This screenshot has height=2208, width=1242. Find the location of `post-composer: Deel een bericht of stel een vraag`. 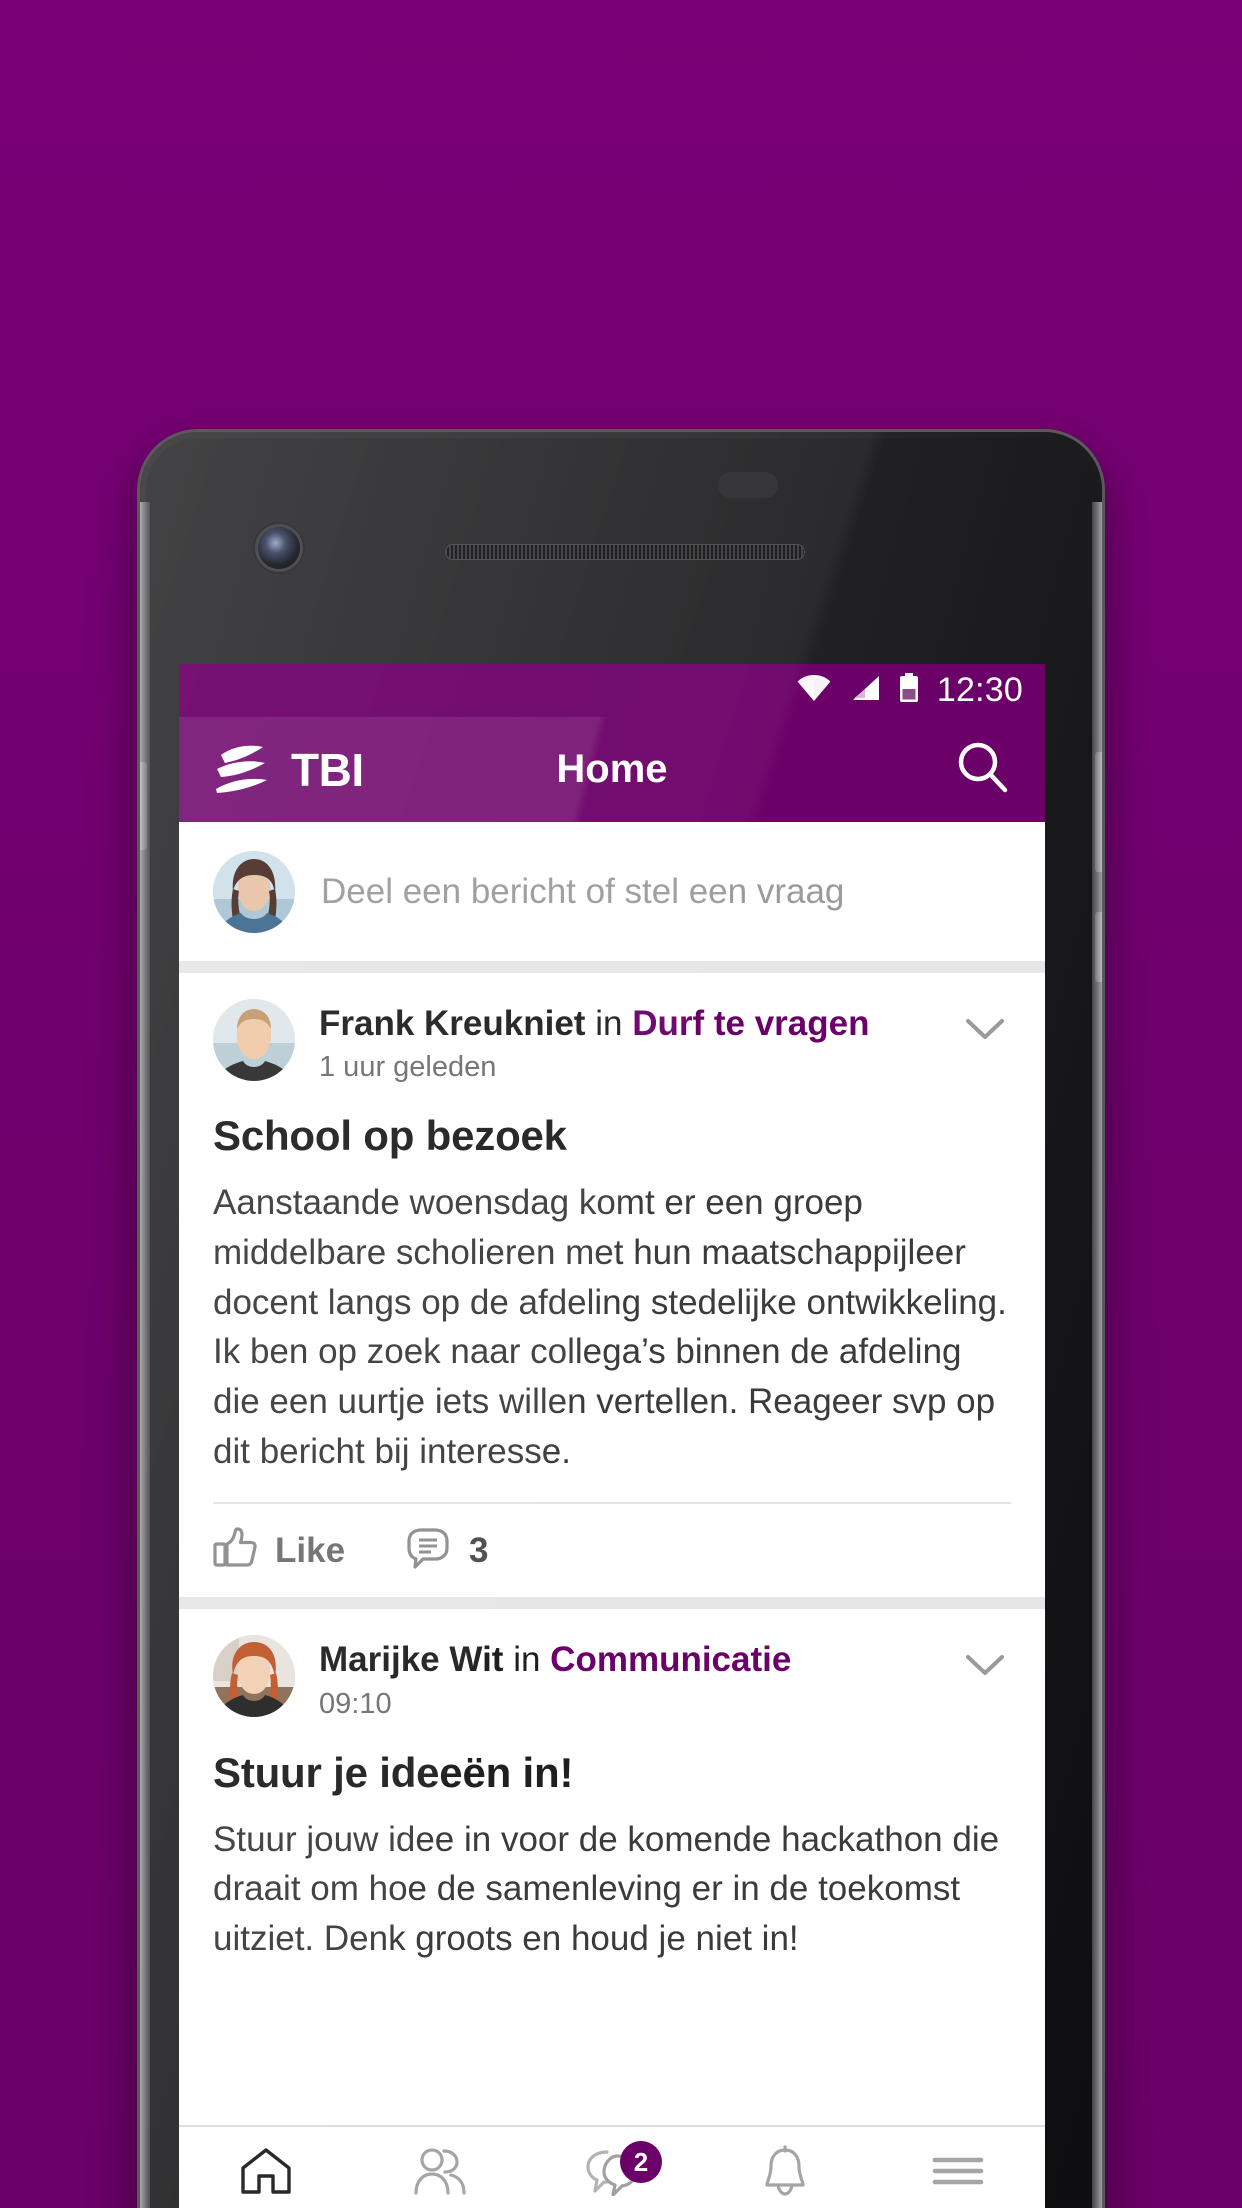

post-composer: Deel een bericht of stel een vraag is located at coordinates (612, 891).